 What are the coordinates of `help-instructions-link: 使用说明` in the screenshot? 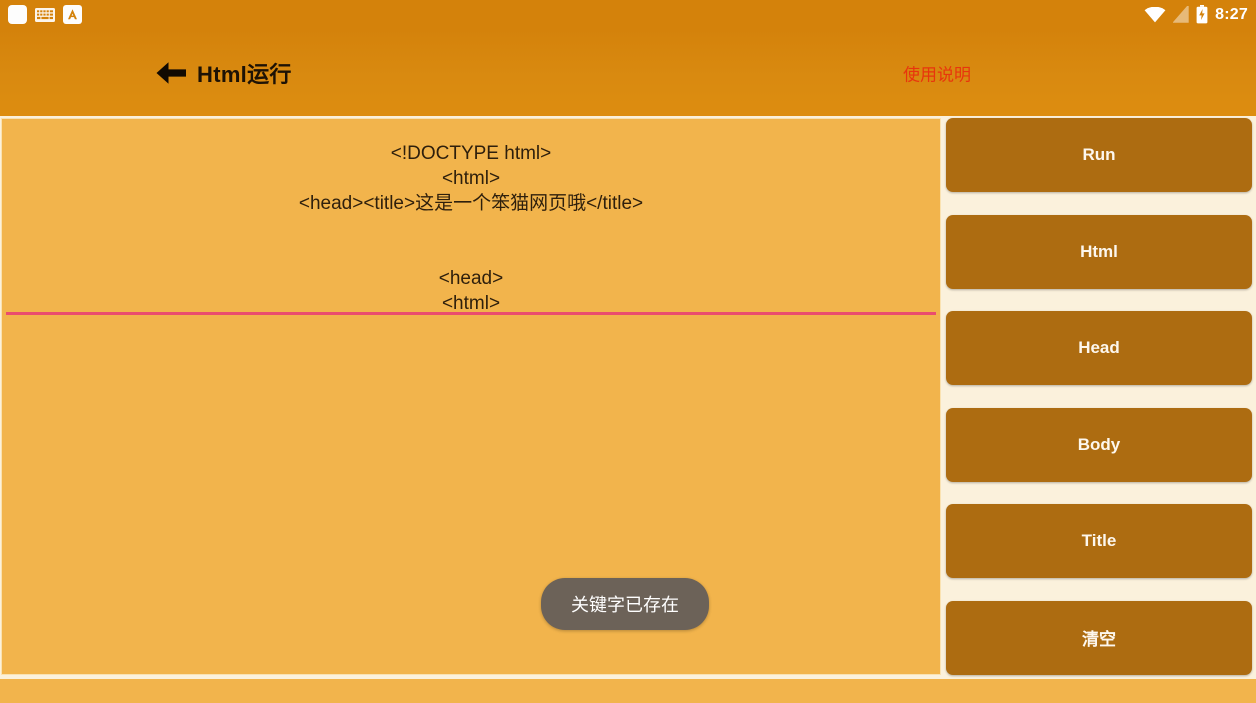 It's located at (937, 72).